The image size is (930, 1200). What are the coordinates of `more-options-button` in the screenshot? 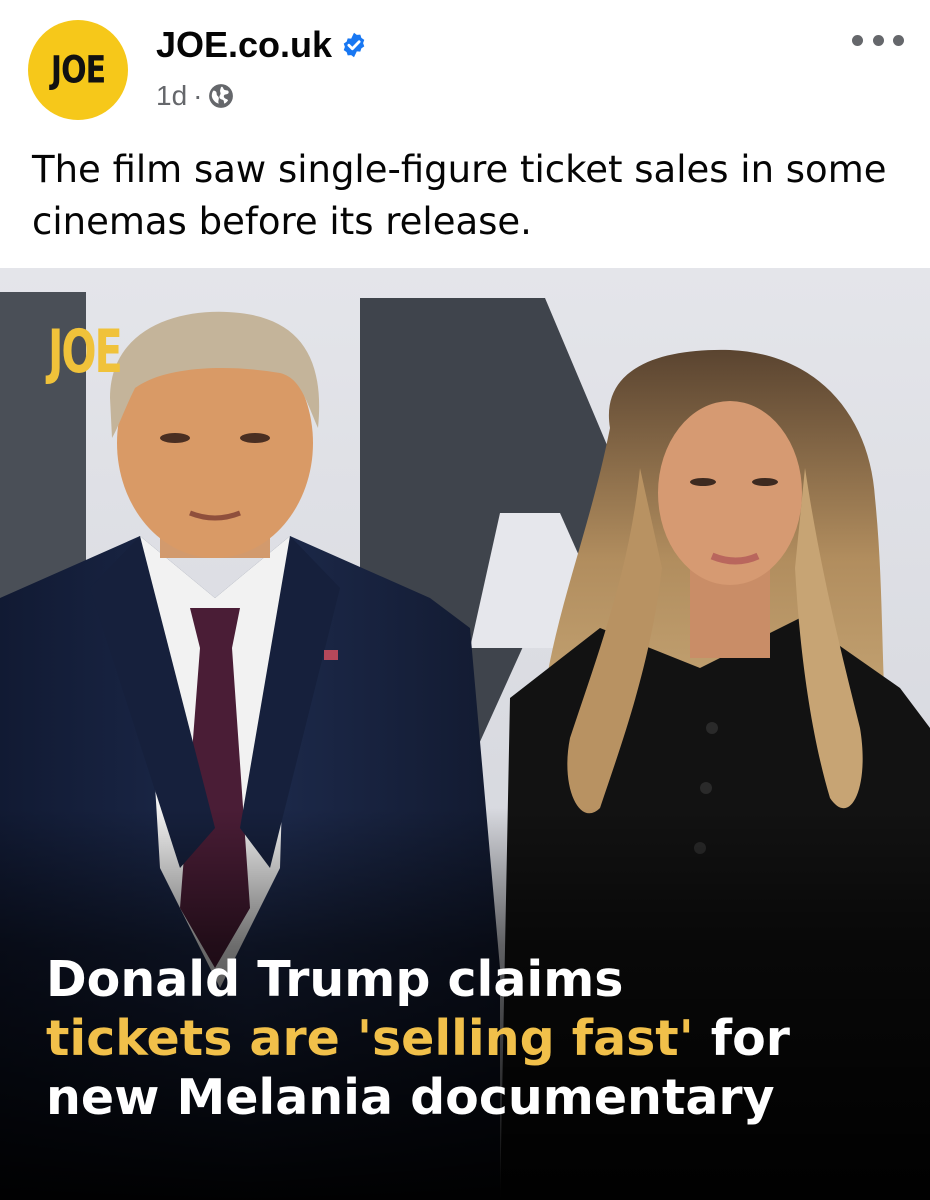 It's located at (878, 40).